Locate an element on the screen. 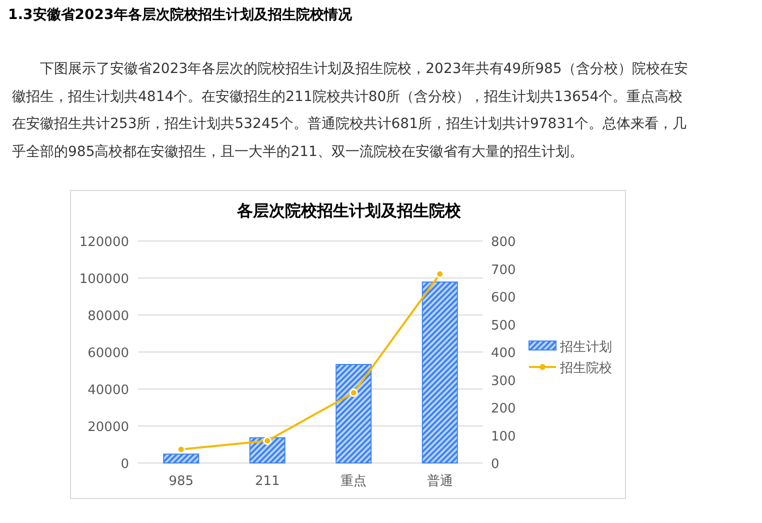 Image resolution: width=762 pixels, height=523 pixels. chart-title: 各层次院校招生计划及招生院校 is located at coordinates (349, 210).